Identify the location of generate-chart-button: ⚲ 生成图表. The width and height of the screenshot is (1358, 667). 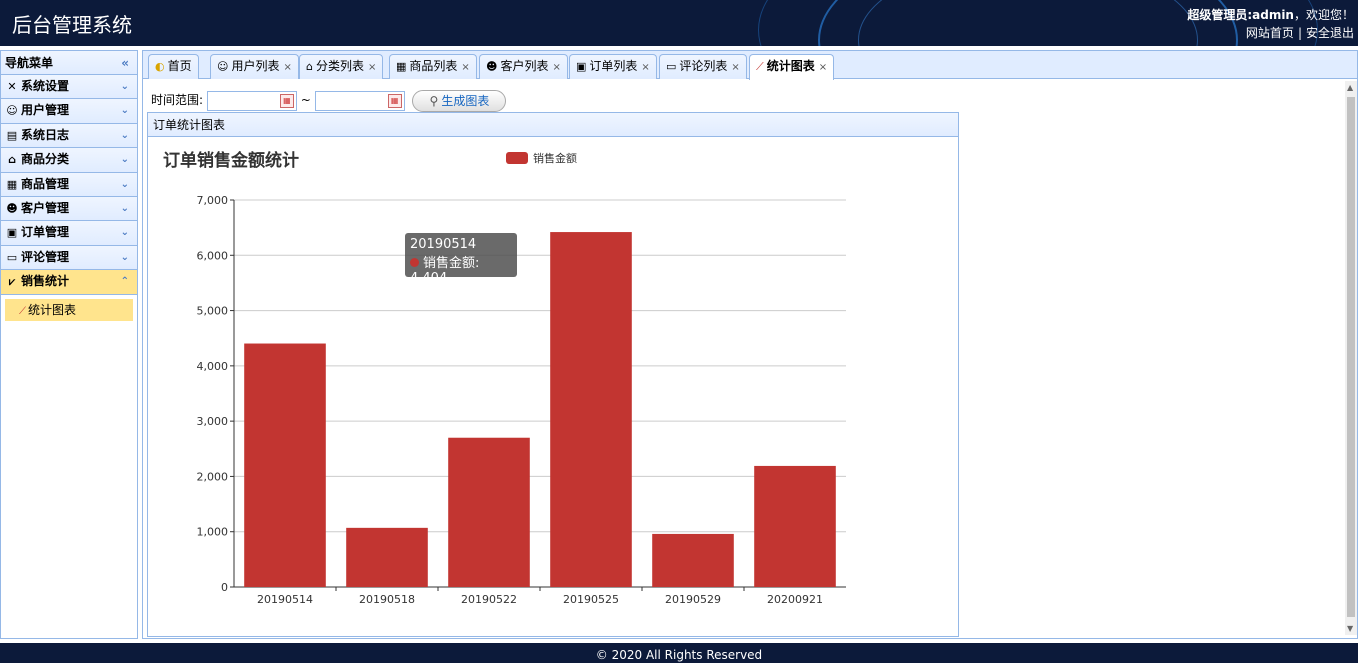
(459, 100).